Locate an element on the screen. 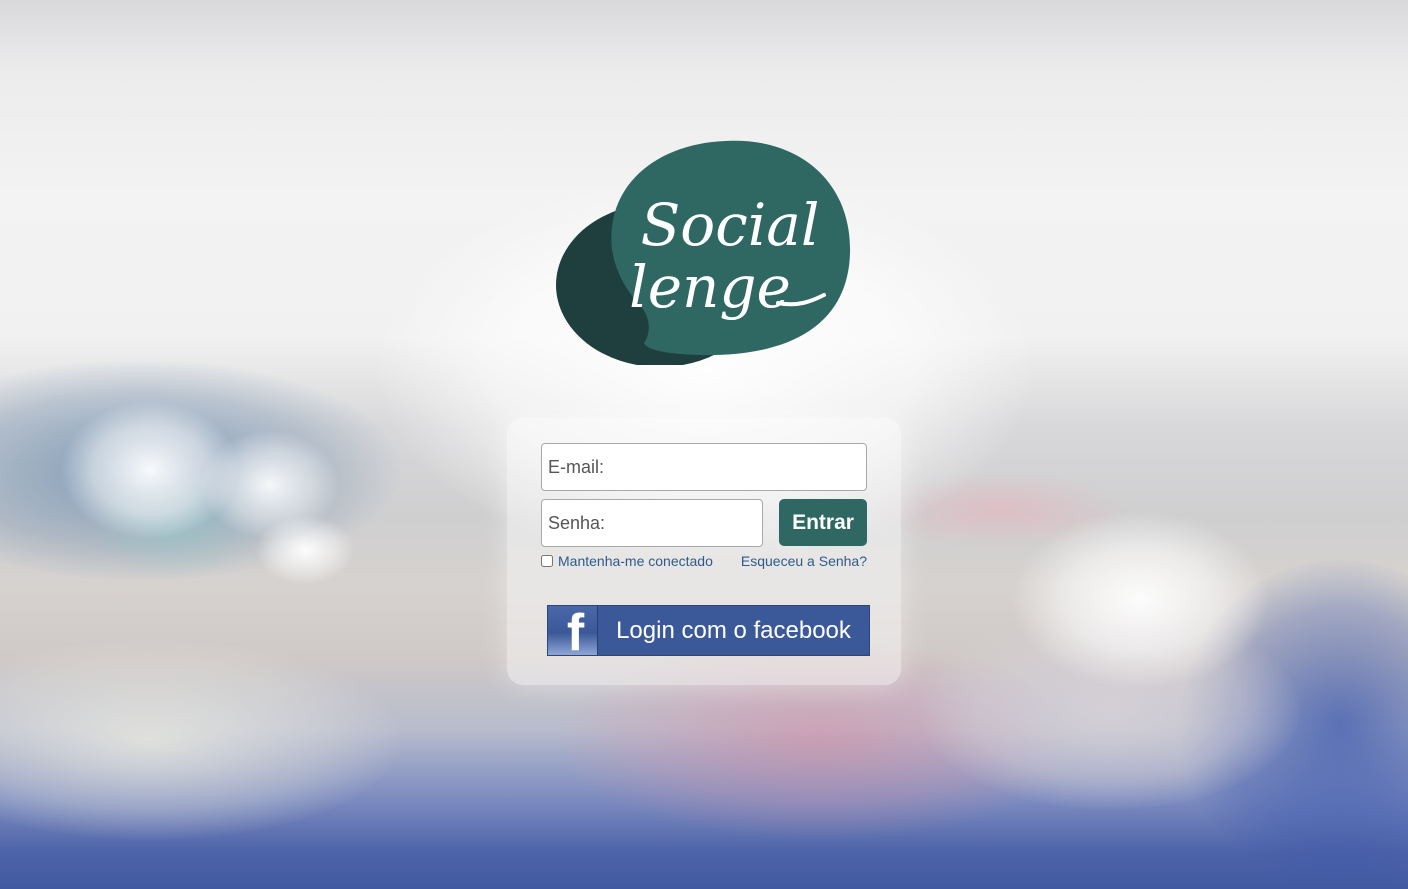 The image size is (1408, 889). logo-text-line2: lenge is located at coordinates (710, 287).